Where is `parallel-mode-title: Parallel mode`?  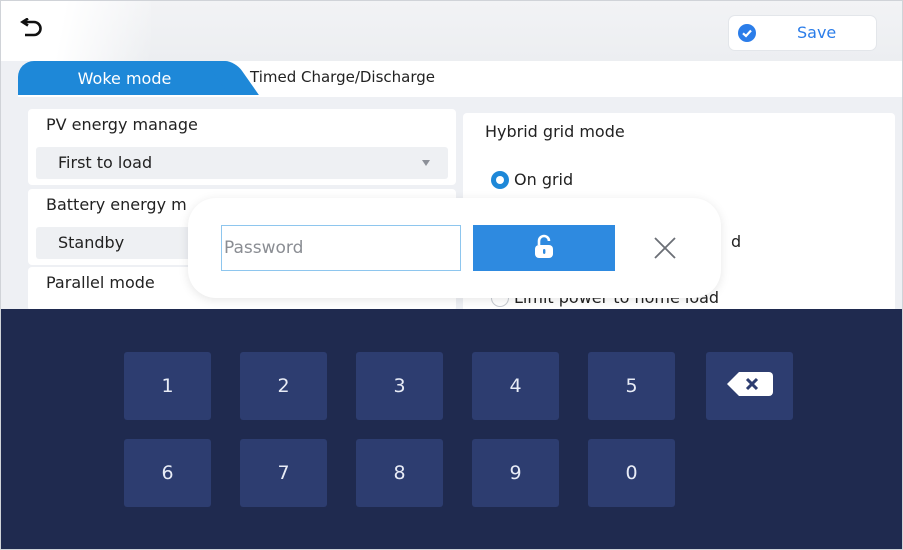
parallel-mode-title: Parallel mode is located at coordinates (100, 282).